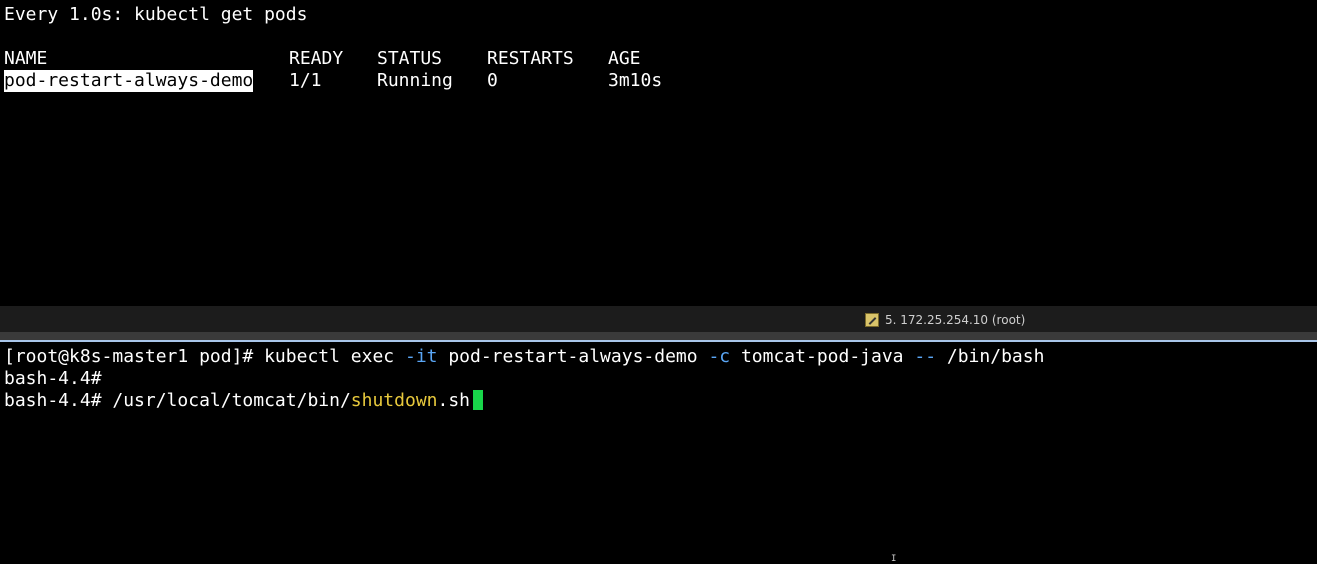 The image size is (1317, 564). Describe the element at coordinates (316, 58) in the screenshot. I see `column-header-ready: READY` at that location.